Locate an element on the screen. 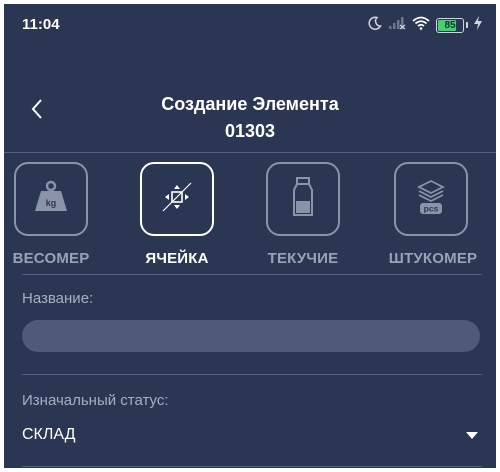  status-select: СКЛАД is located at coordinates (252, 437).